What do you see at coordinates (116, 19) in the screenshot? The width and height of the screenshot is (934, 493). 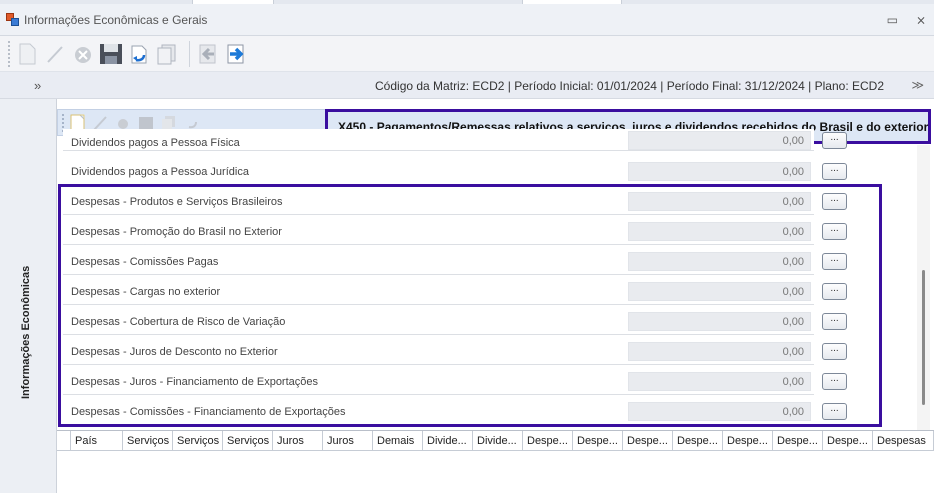 I see `window-title: Informações Econômicas e Gerais` at bounding box center [116, 19].